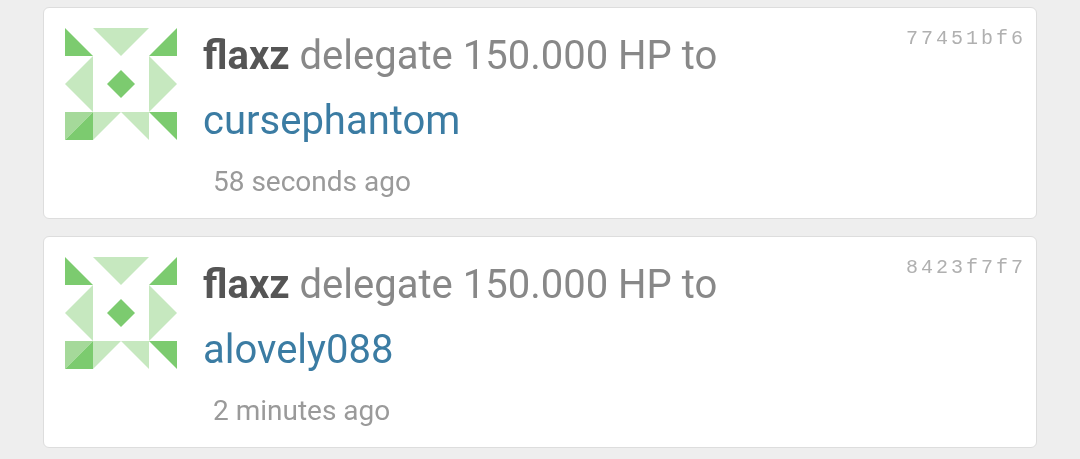 This screenshot has height=459, width=1080. I want to click on target-link: cursephantom, so click(332, 121).